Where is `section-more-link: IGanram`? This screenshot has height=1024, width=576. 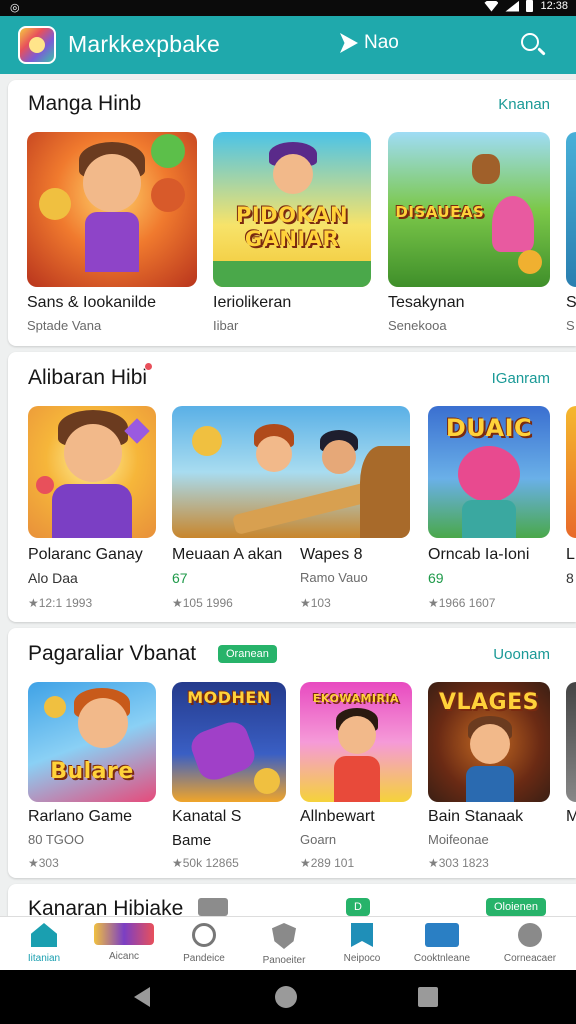
section-more-link: IGanram is located at coordinates (521, 378).